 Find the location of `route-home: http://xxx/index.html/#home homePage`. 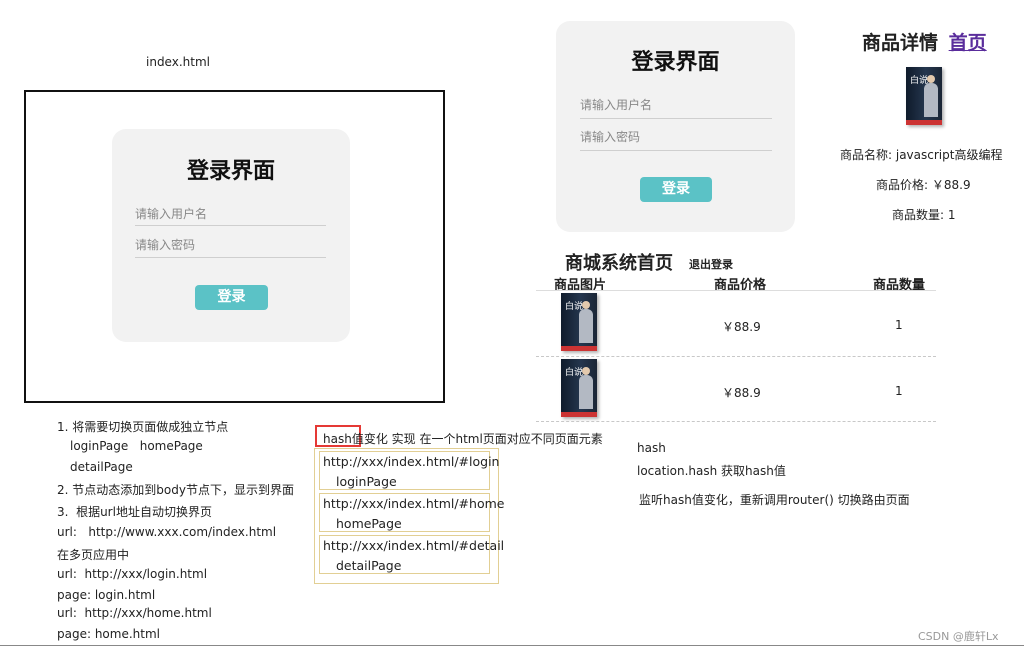

route-home: http://xxx/index.html/#home homePage is located at coordinates (411, 512).